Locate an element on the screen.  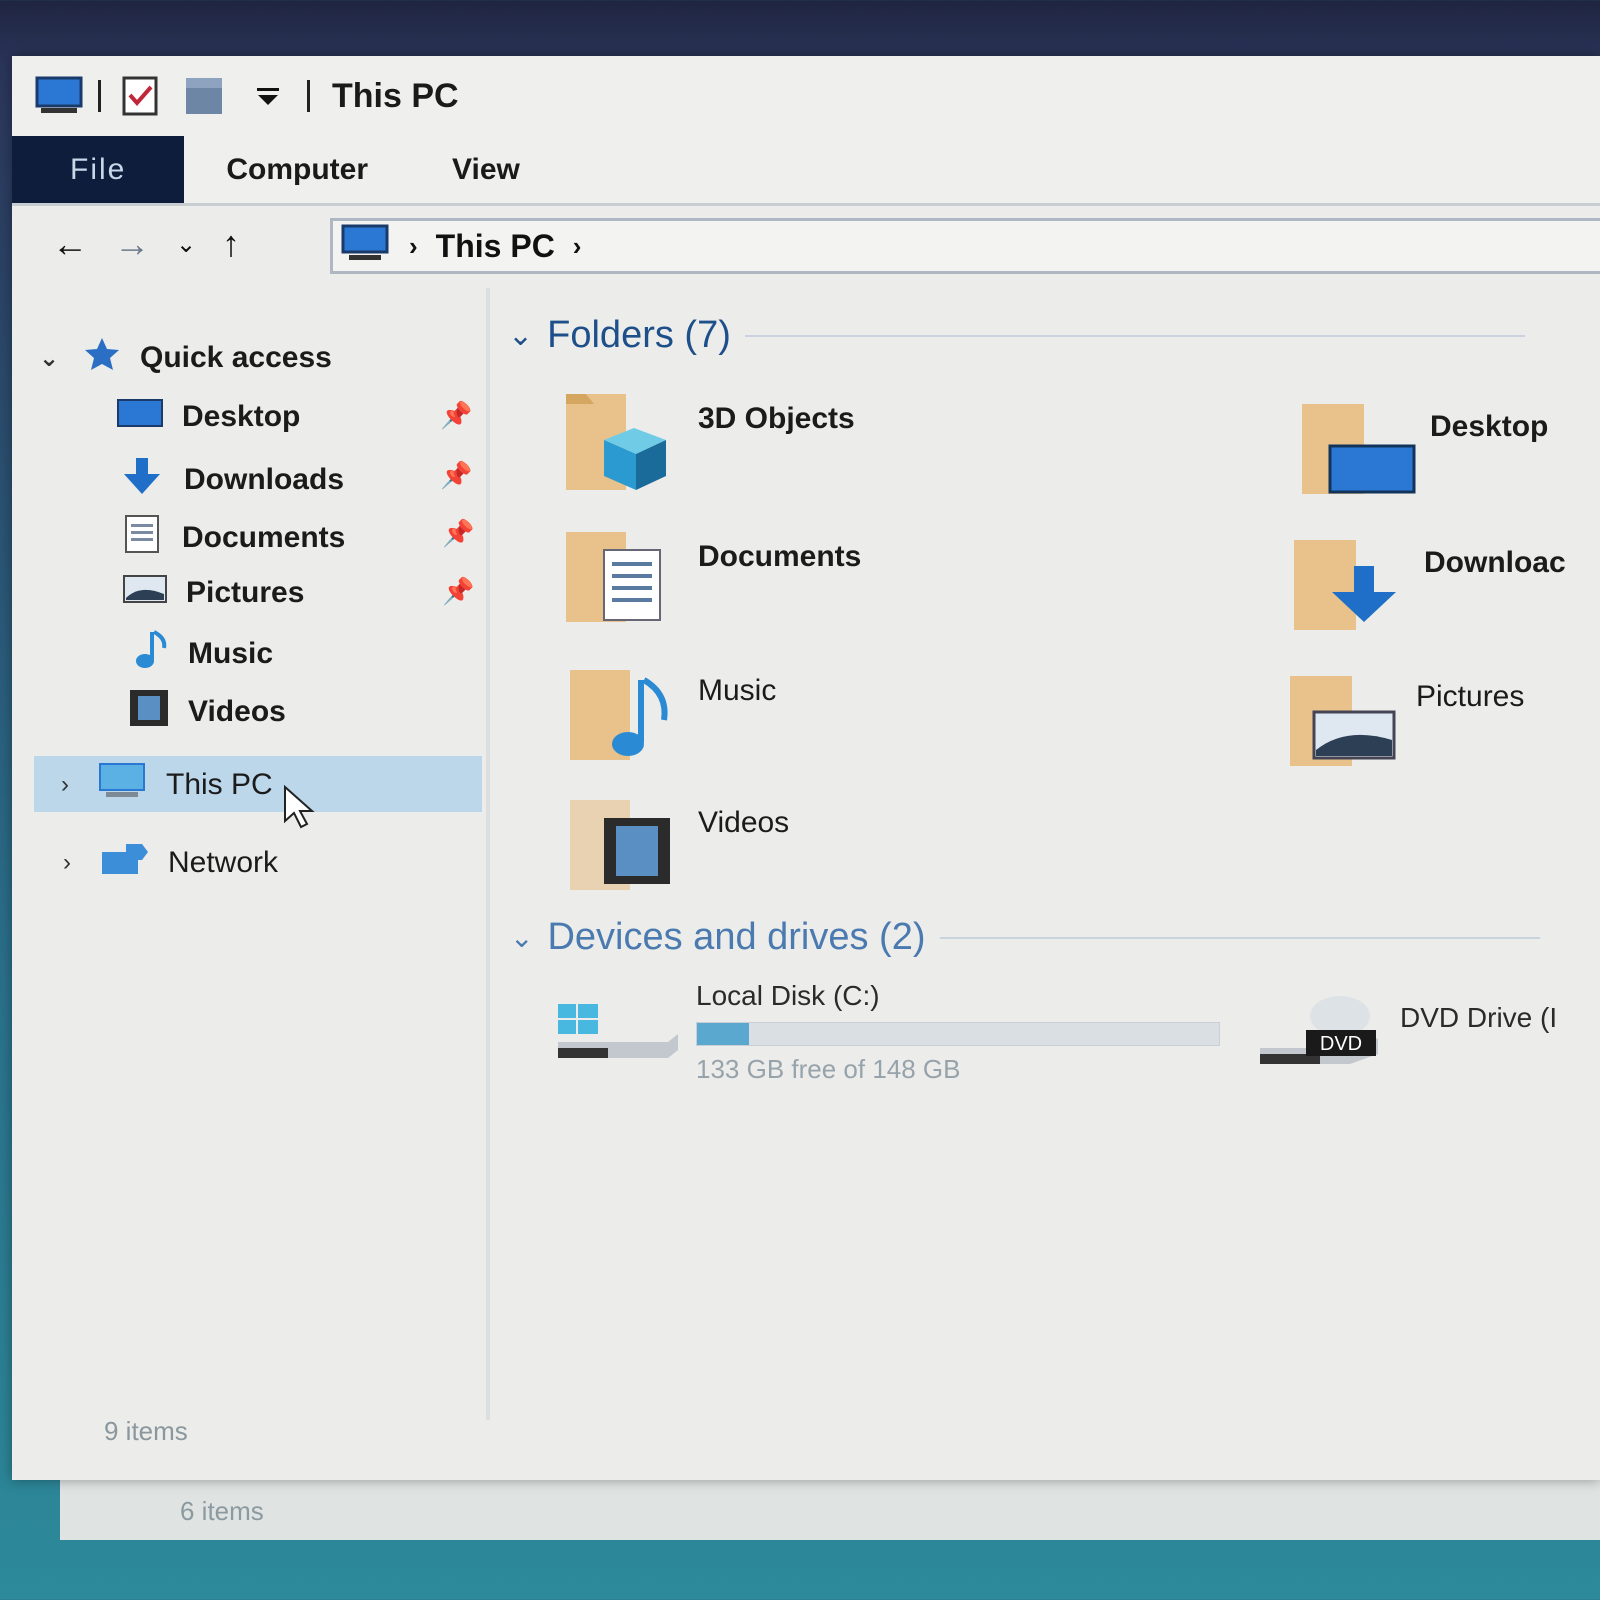
sidebar-item-label: Documents is located at coordinates (264, 537).